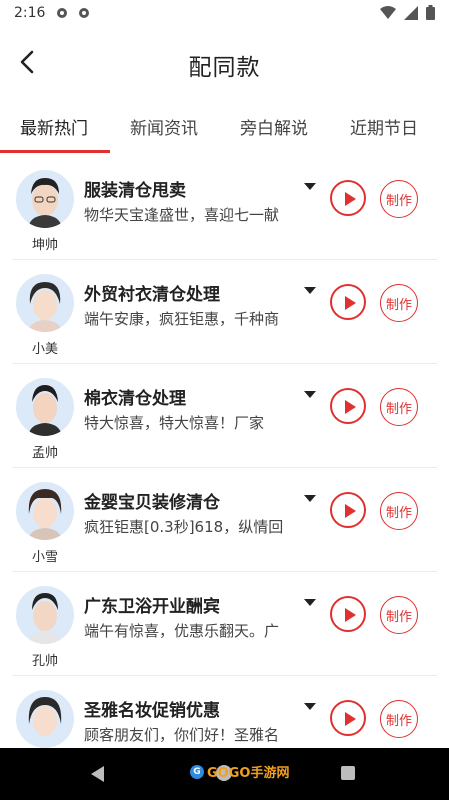 The width and height of the screenshot is (449, 800). What do you see at coordinates (197, 771) in the screenshot?
I see `watermark-g-icon: G` at bounding box center [197, 771].